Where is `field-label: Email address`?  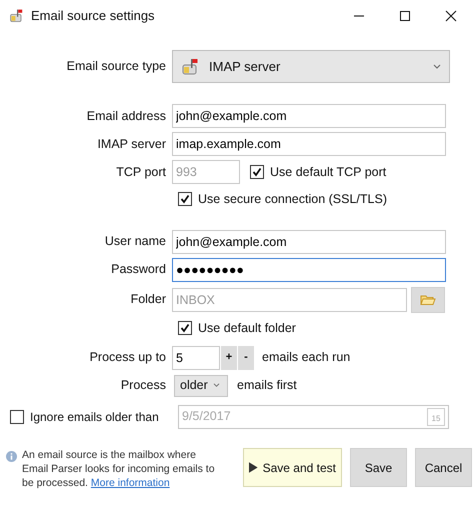 field-label: Email address is located at coordinates (126, 115).